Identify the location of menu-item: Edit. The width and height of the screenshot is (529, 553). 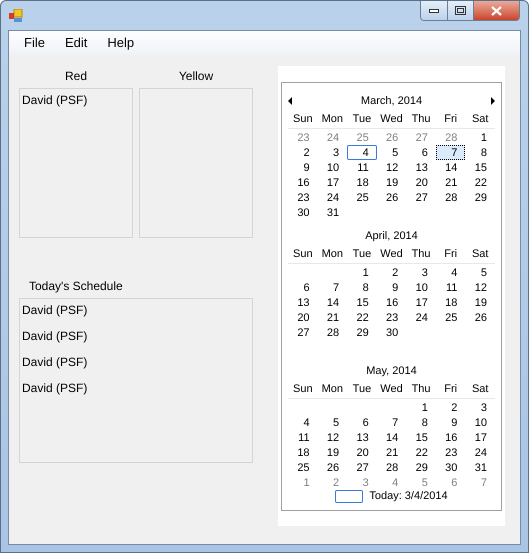
(76, 43).